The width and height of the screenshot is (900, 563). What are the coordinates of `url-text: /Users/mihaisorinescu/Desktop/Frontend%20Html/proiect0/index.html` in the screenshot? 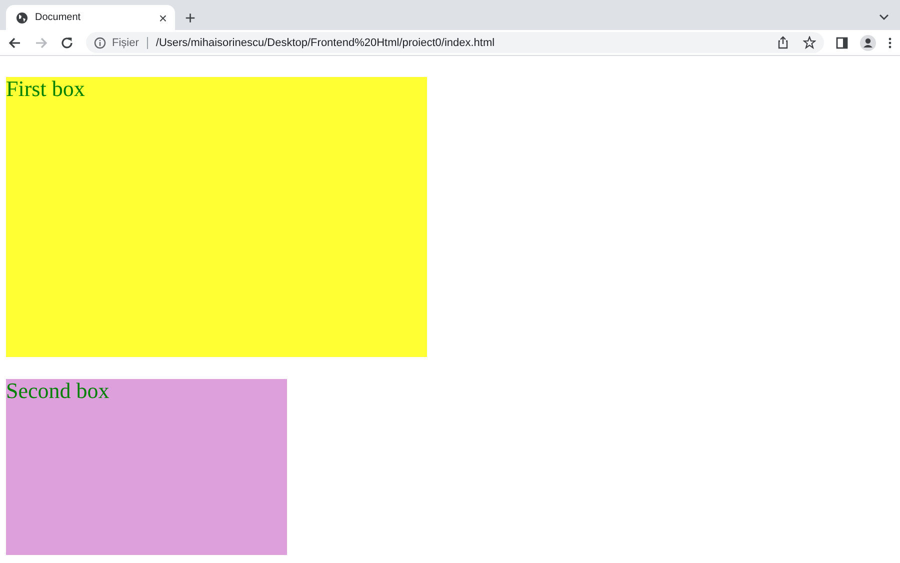 It's located at (325, 42).